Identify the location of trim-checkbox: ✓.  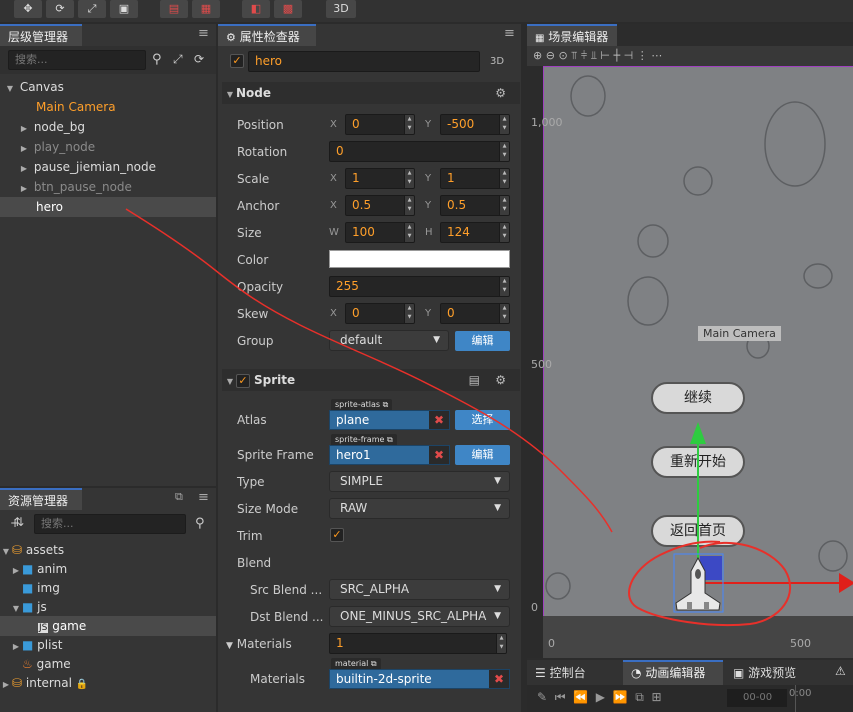
(337, 535).